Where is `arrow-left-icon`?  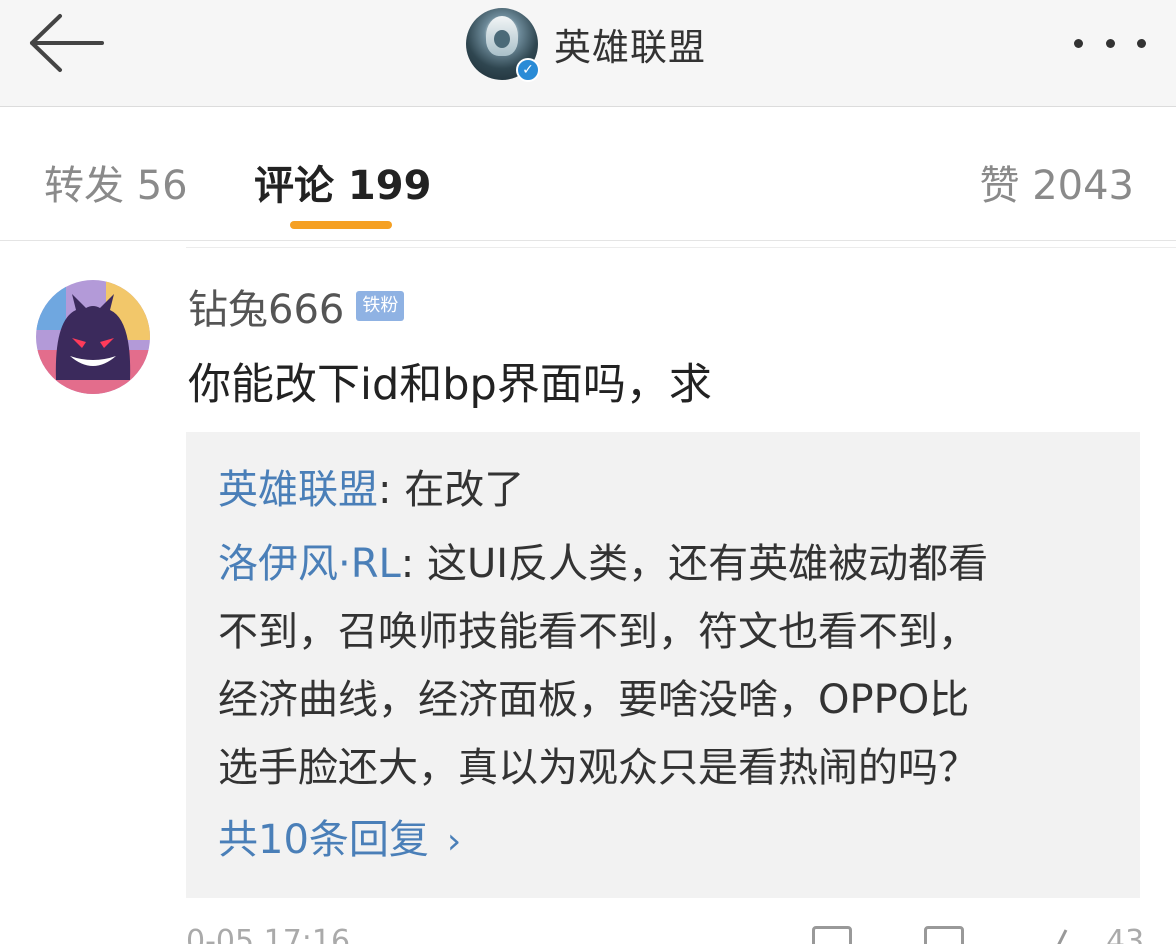
arrow-left-icon is located at coordinates (67, 43).